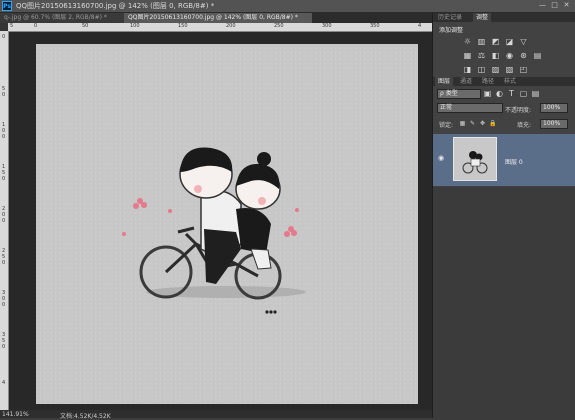  Describe the element at coordinates (467, 55) in the screenshot. I see `vibrance-icon: ▦` at that location.